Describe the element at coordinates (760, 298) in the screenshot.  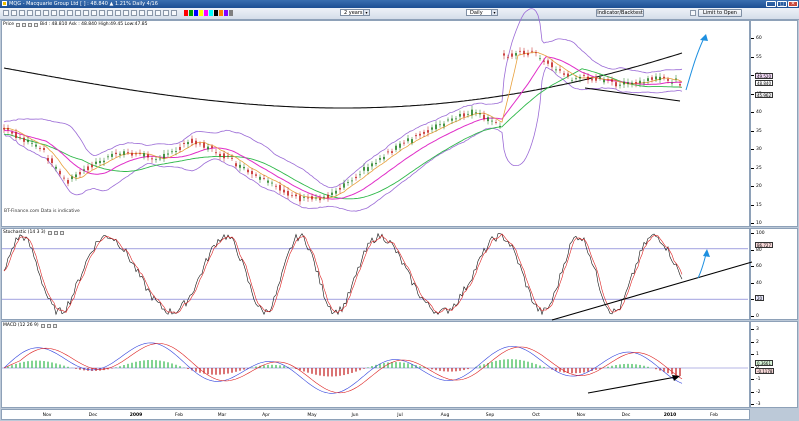
I see `value-badge: 20` at that location.